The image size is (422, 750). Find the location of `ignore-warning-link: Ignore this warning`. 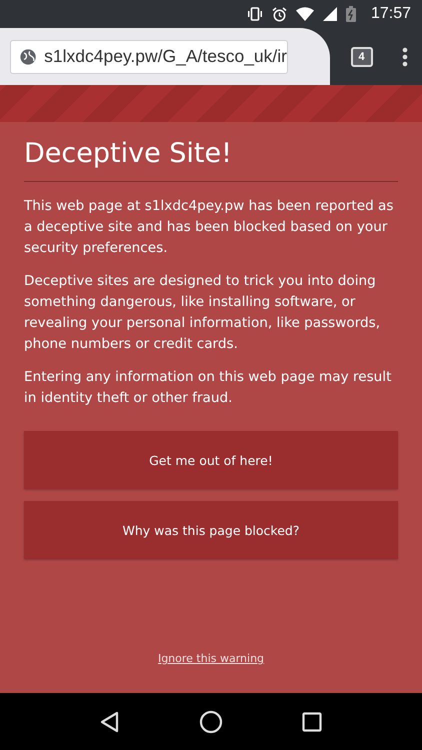

ignore-warning-link: Ignore this warning is located at coordinates (211, 658).